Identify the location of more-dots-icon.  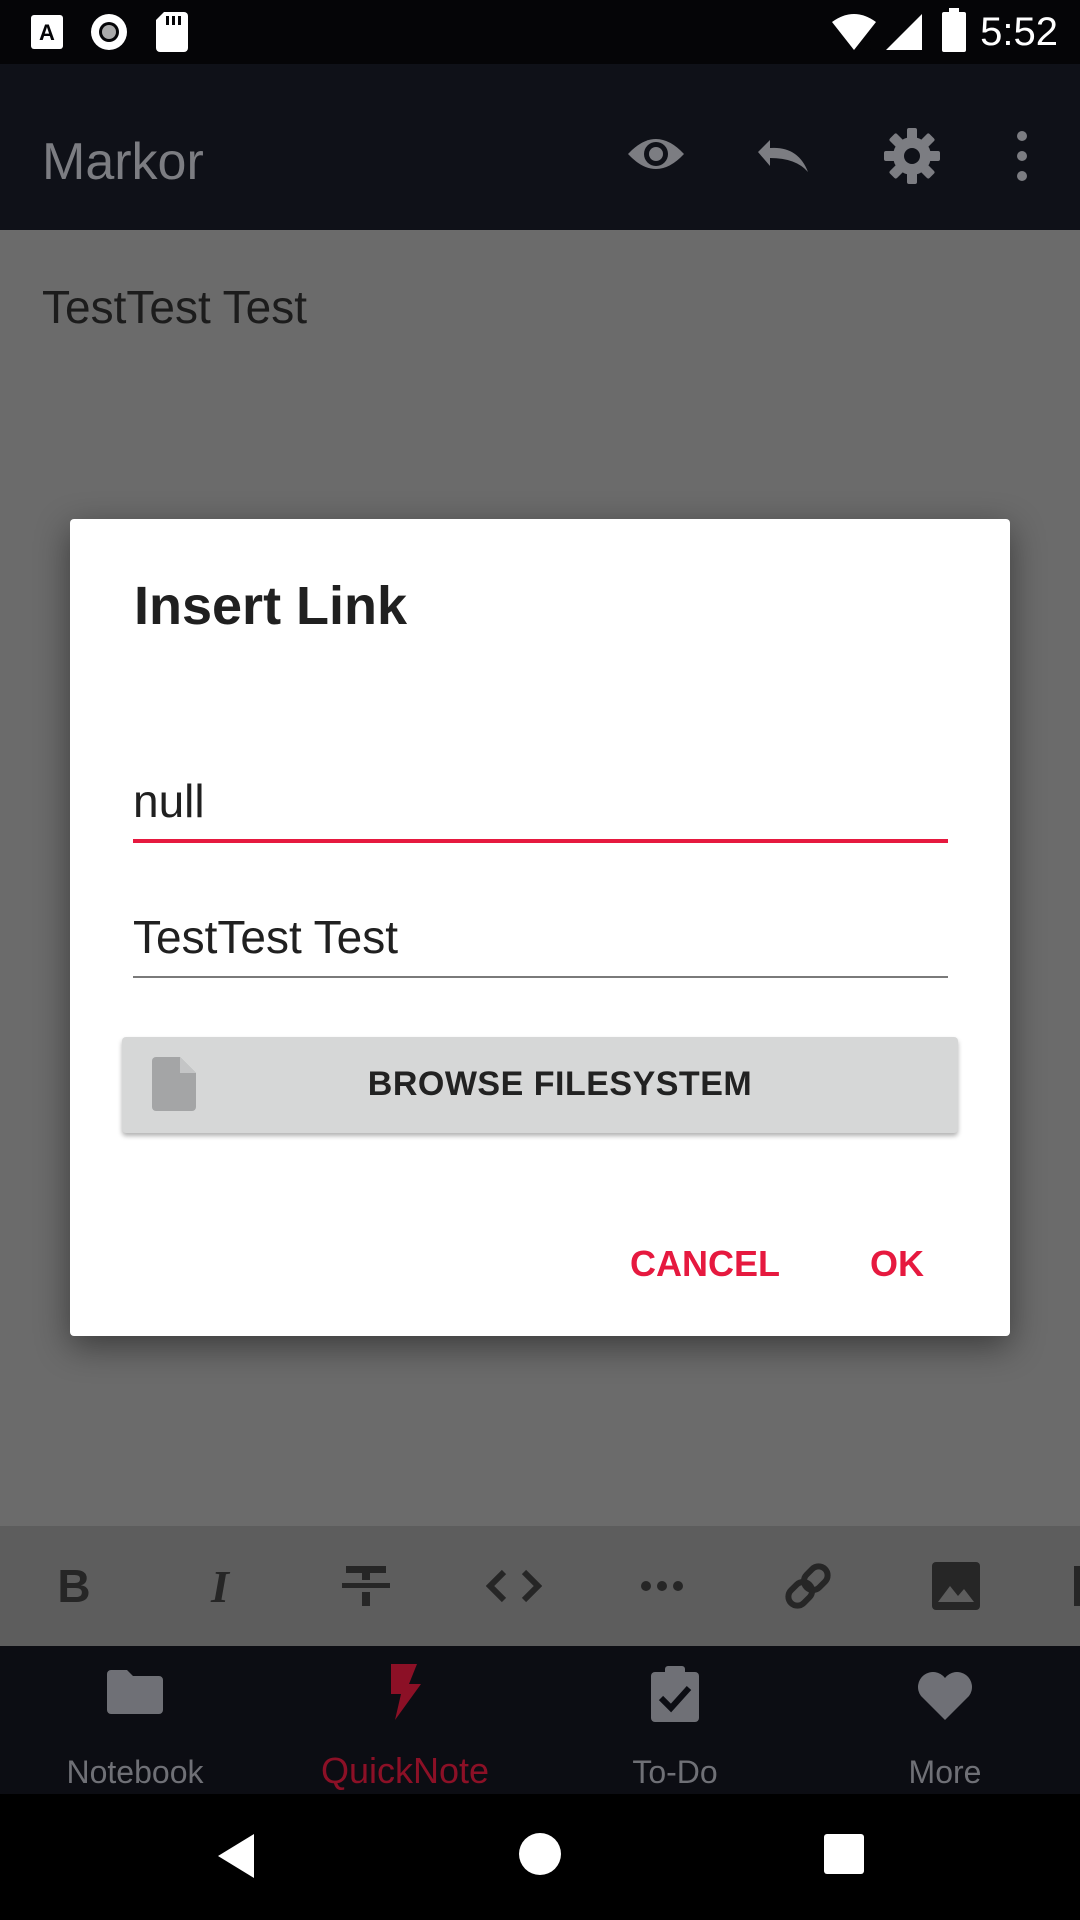
(662, 1586).